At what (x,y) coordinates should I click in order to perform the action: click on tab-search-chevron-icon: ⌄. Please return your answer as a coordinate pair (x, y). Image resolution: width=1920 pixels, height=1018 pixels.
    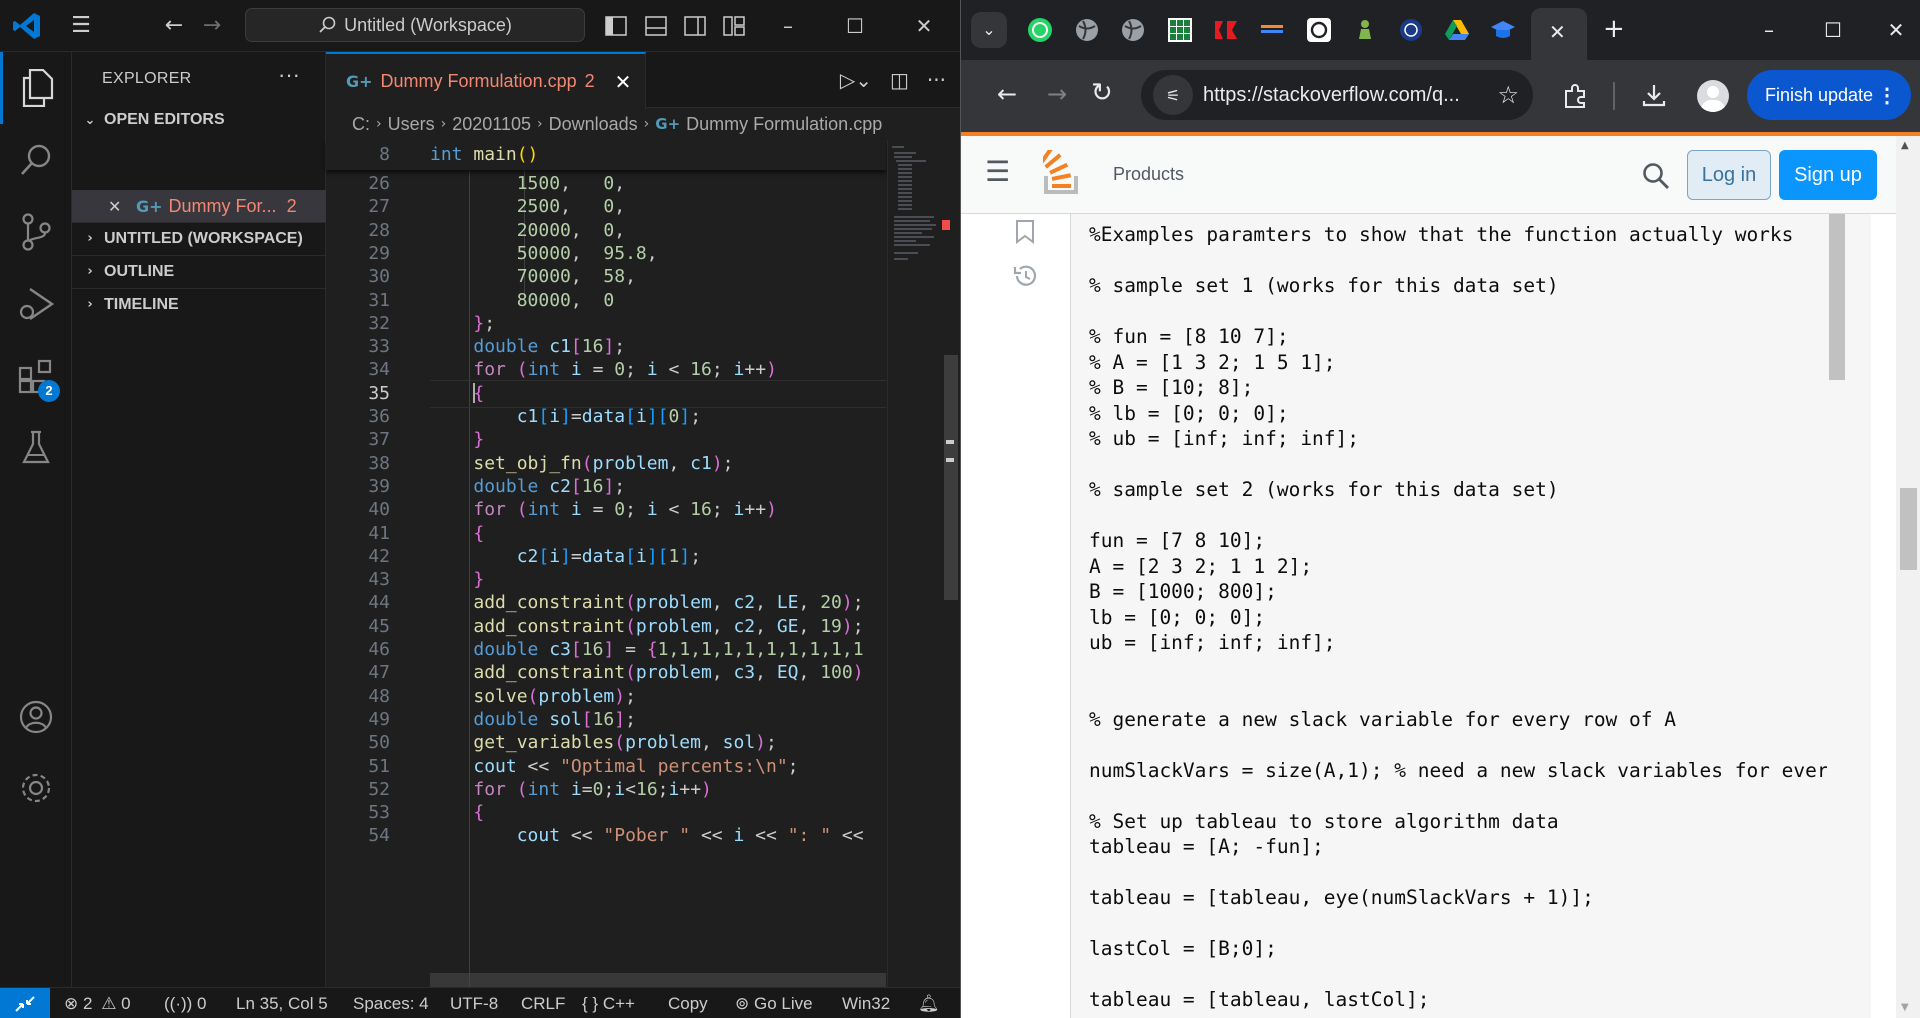
    Looking at the image, I should click on (989, 30).